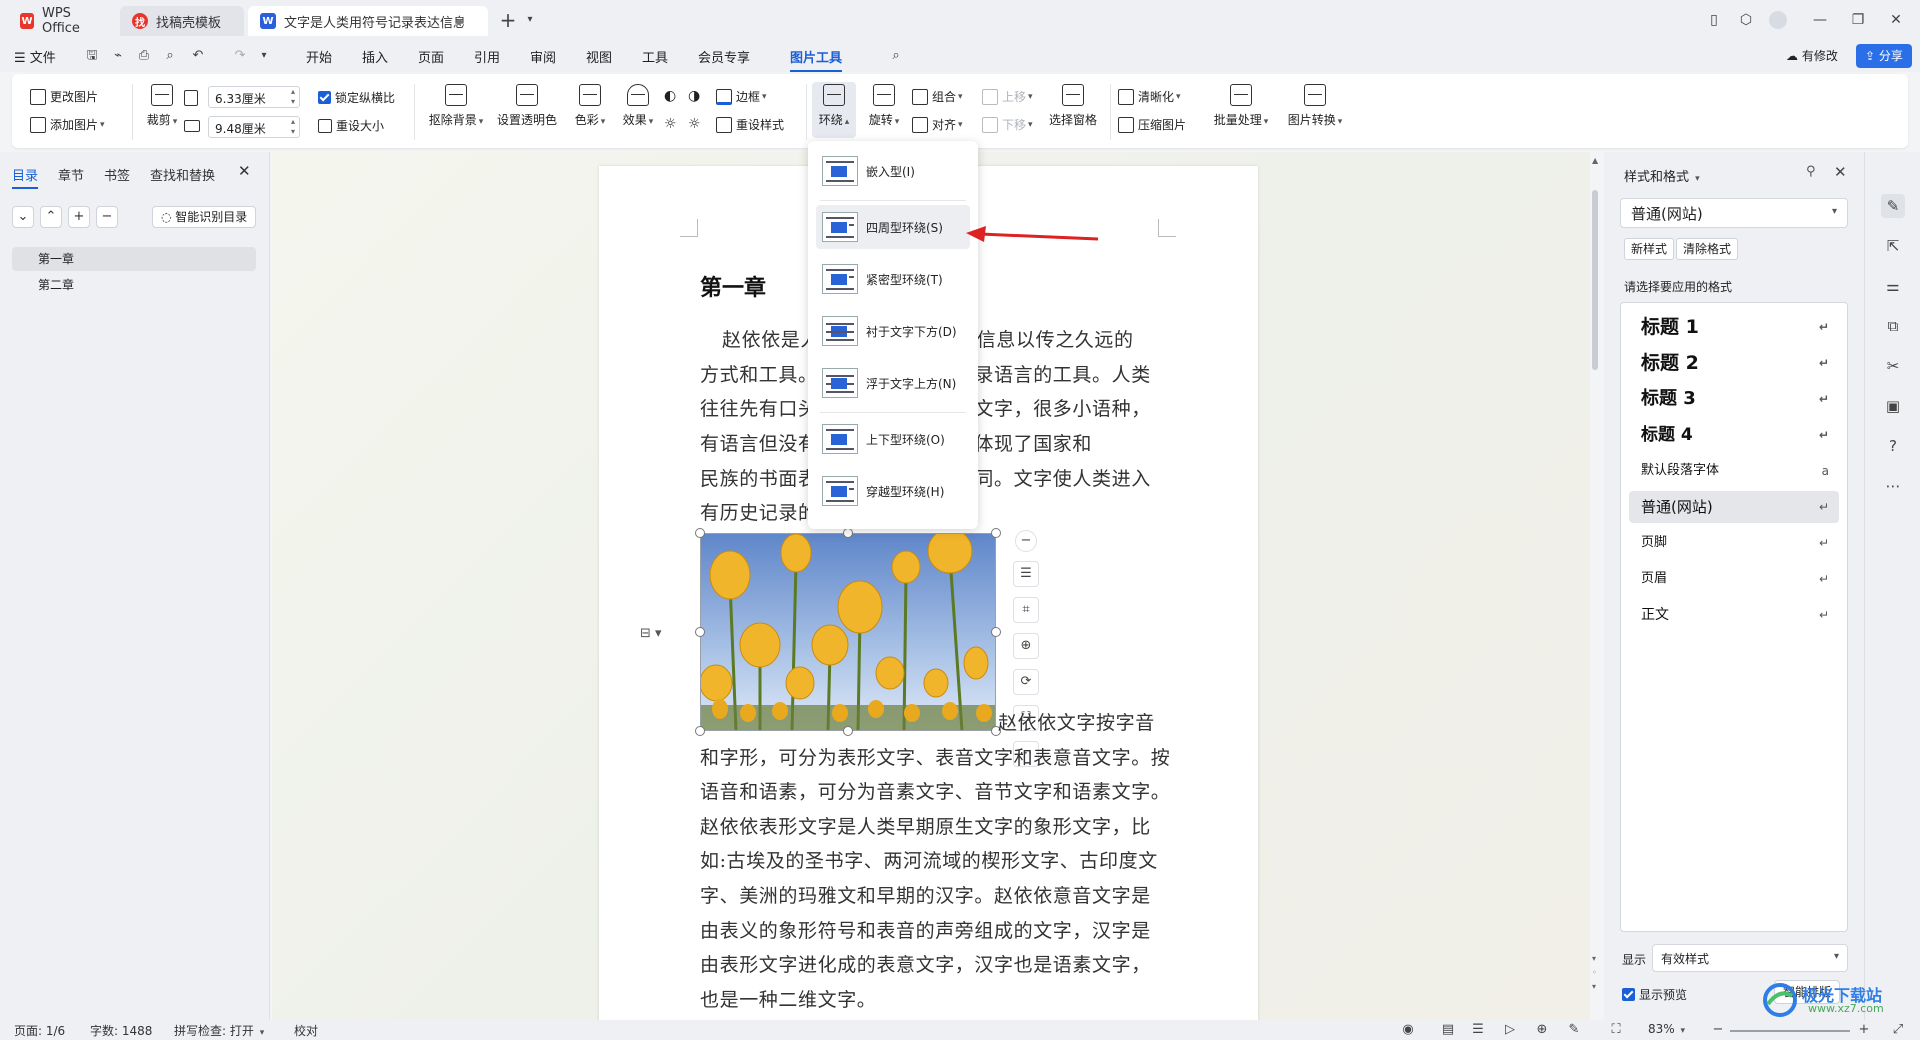 This screenshot has width=1920, height=1040. What do you see at coordinates (884, 106) in the screenshot?
I see `rotate-button: 旋转 ▾` at bounding box center [884, 106].